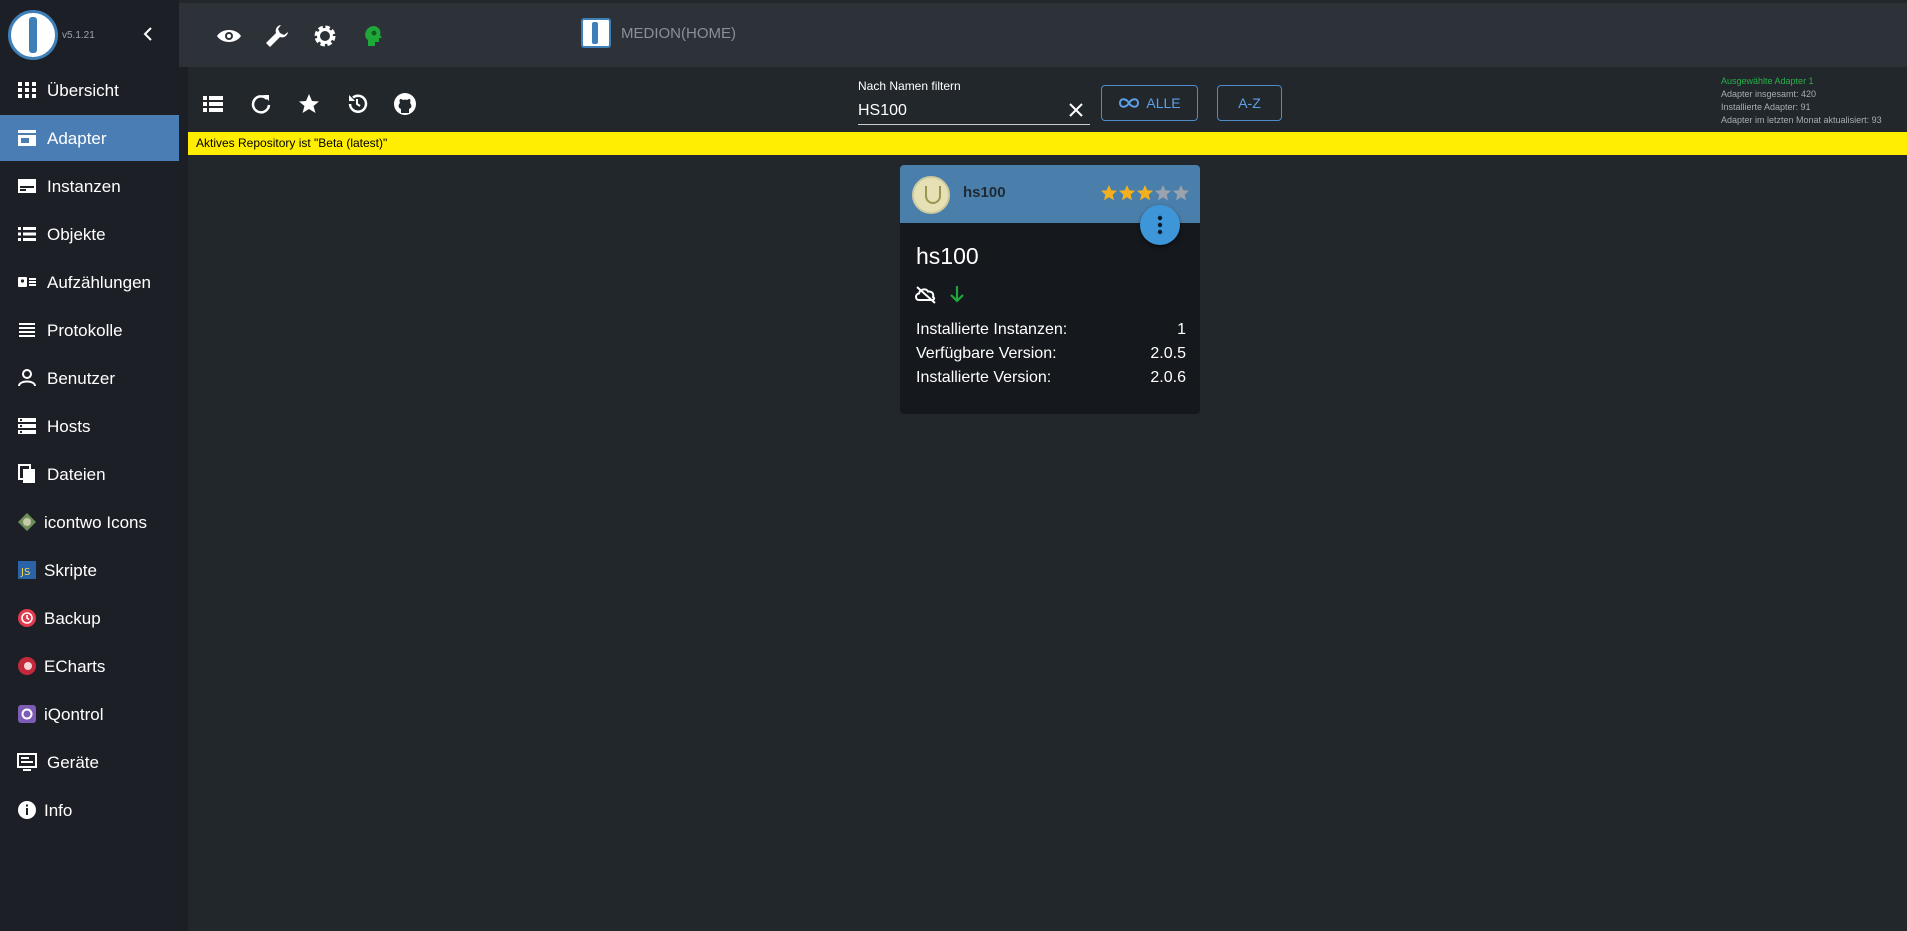 The image size is (1907, 931). What do you see at coordinates (69, 426) in the screenshot?
I see `sidebar-item-label: Hosts` at bounding box center [69, 426].